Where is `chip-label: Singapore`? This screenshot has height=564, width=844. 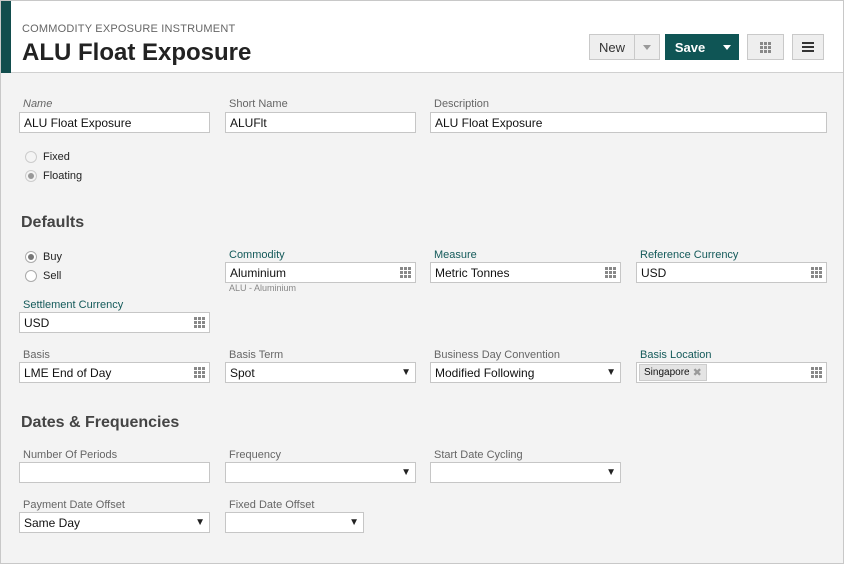
chip-label: Singapore is located at coordinates (667, 372).